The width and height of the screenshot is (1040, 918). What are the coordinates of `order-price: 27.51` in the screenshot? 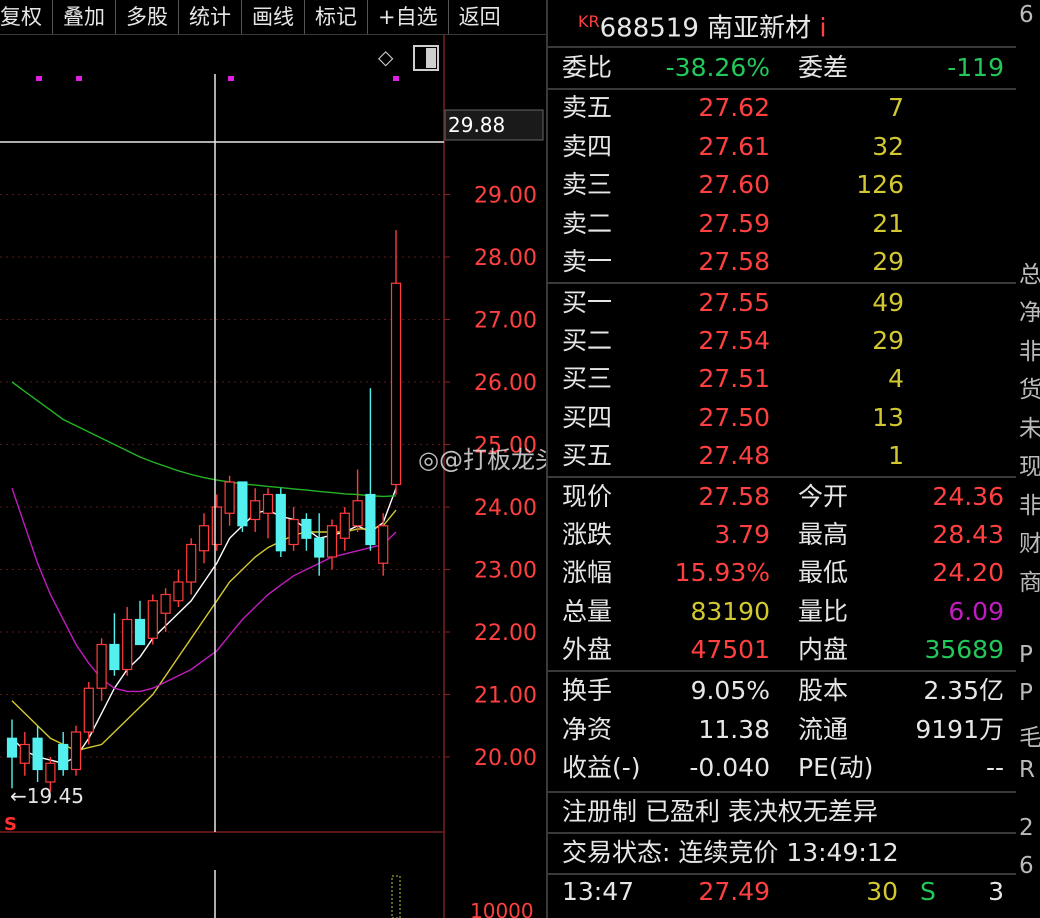 It's located at (734, 379).